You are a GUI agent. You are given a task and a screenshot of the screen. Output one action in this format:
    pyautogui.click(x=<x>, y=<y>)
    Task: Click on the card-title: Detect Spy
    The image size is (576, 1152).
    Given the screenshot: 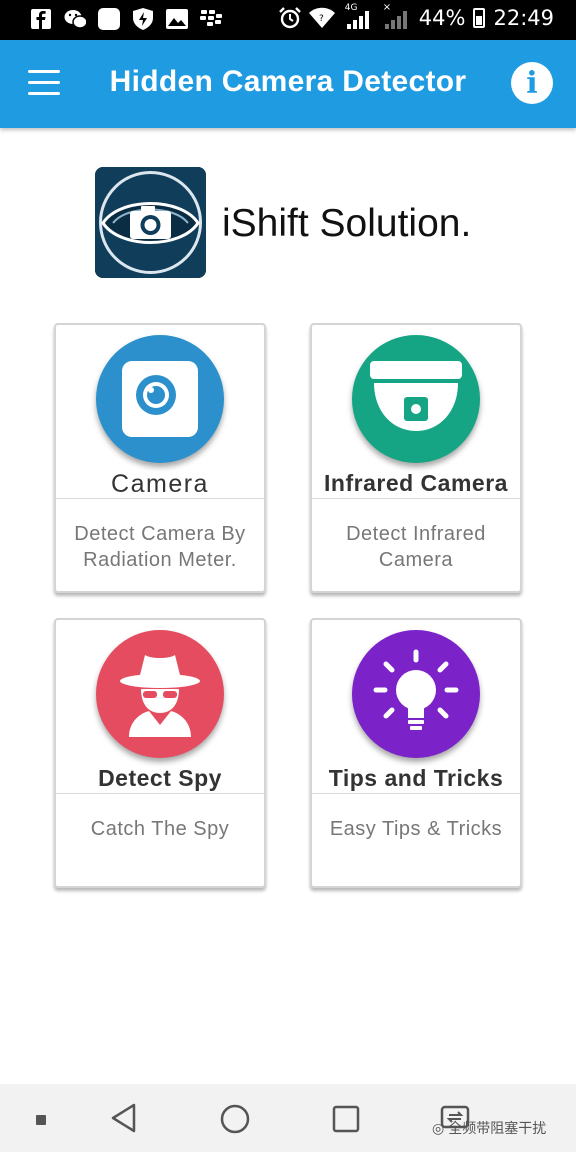 What is the action you would take?
    pyautogui.click(x=160, y=778)
    